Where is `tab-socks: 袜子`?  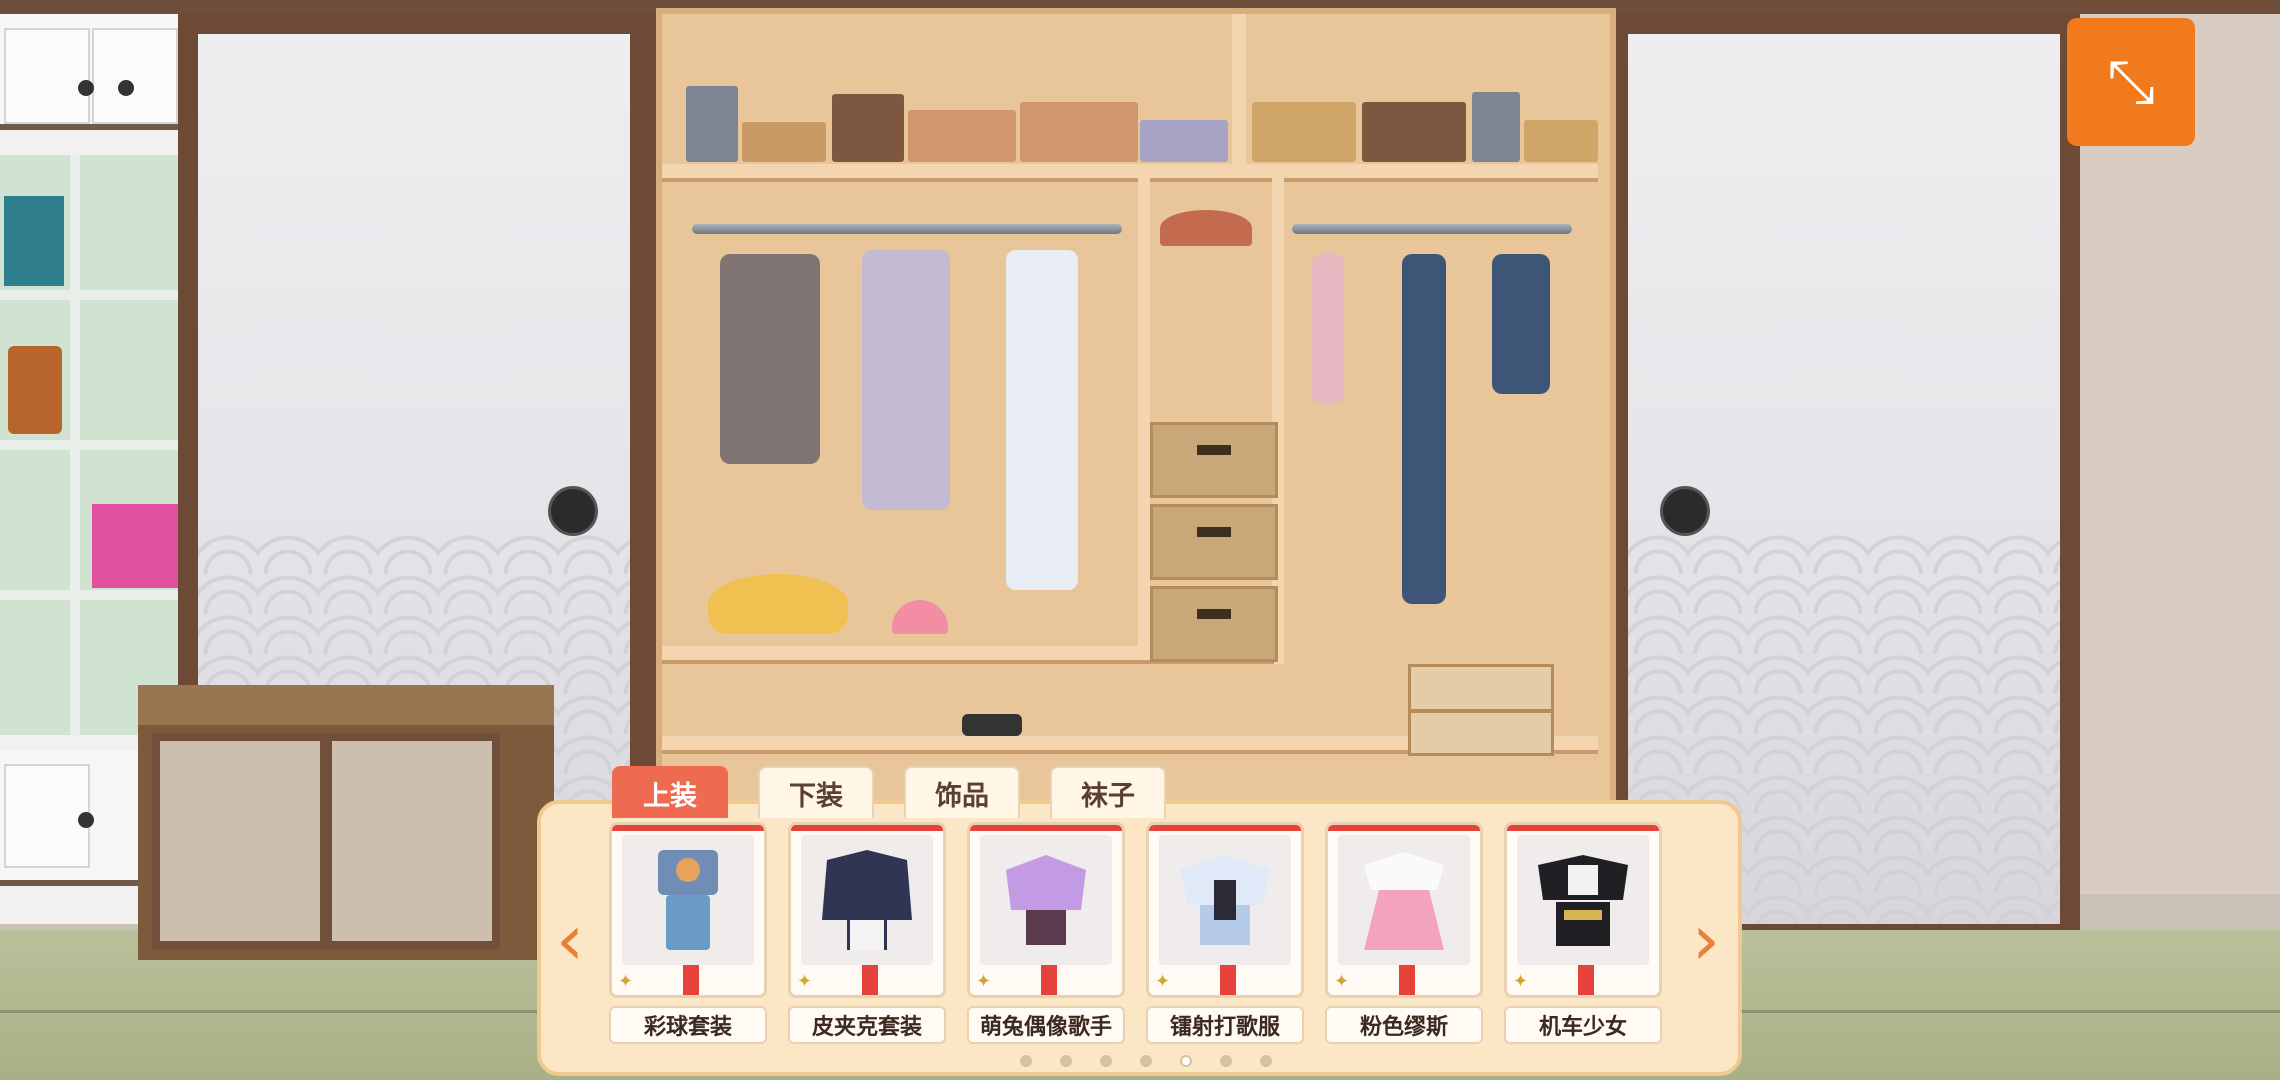 tab-socks: 袜子 is located at coordinates (1108, 792).